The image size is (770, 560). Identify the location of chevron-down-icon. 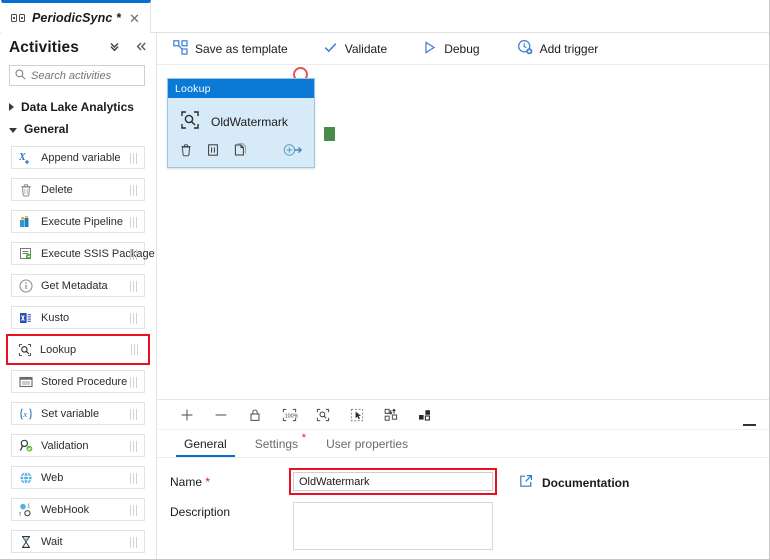
(13, 130).